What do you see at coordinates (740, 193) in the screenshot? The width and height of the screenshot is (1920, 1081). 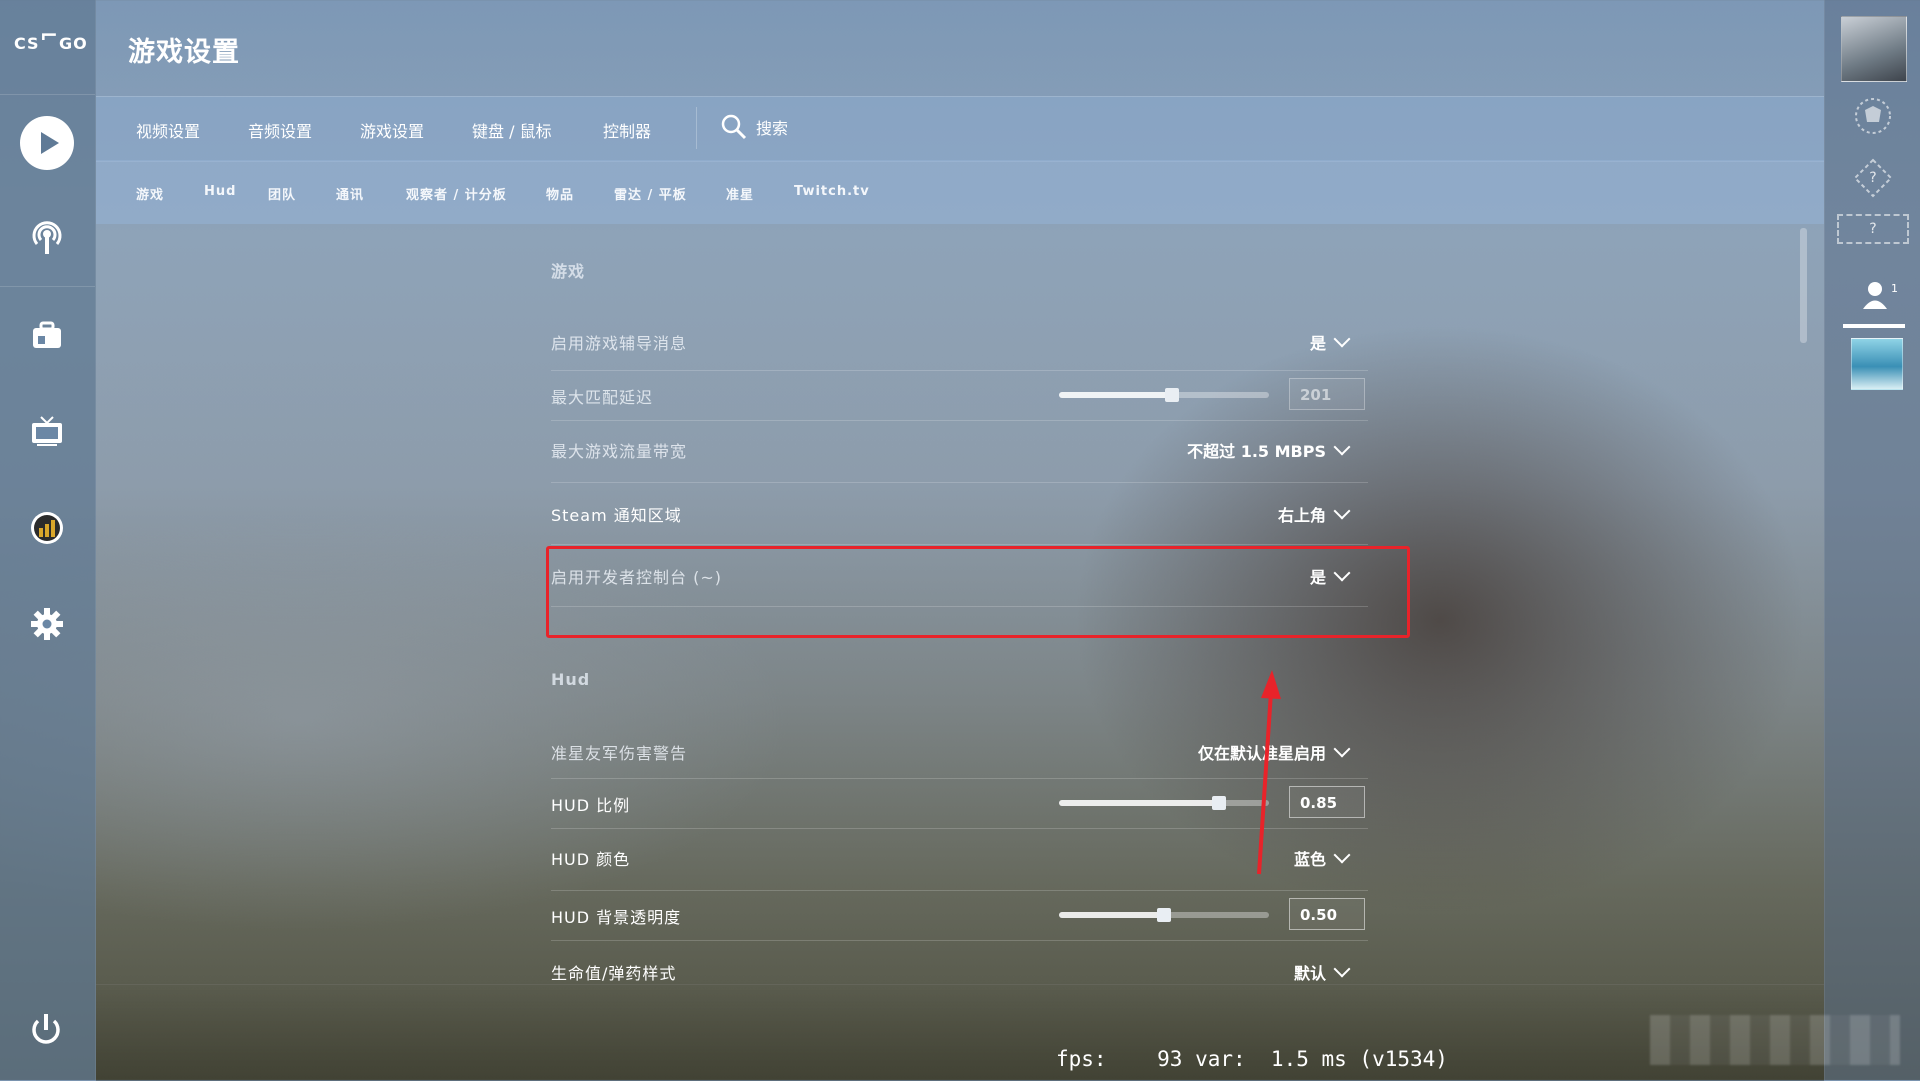 I see `subtab-crosshair: 准星` at bounding box center [740, 193].